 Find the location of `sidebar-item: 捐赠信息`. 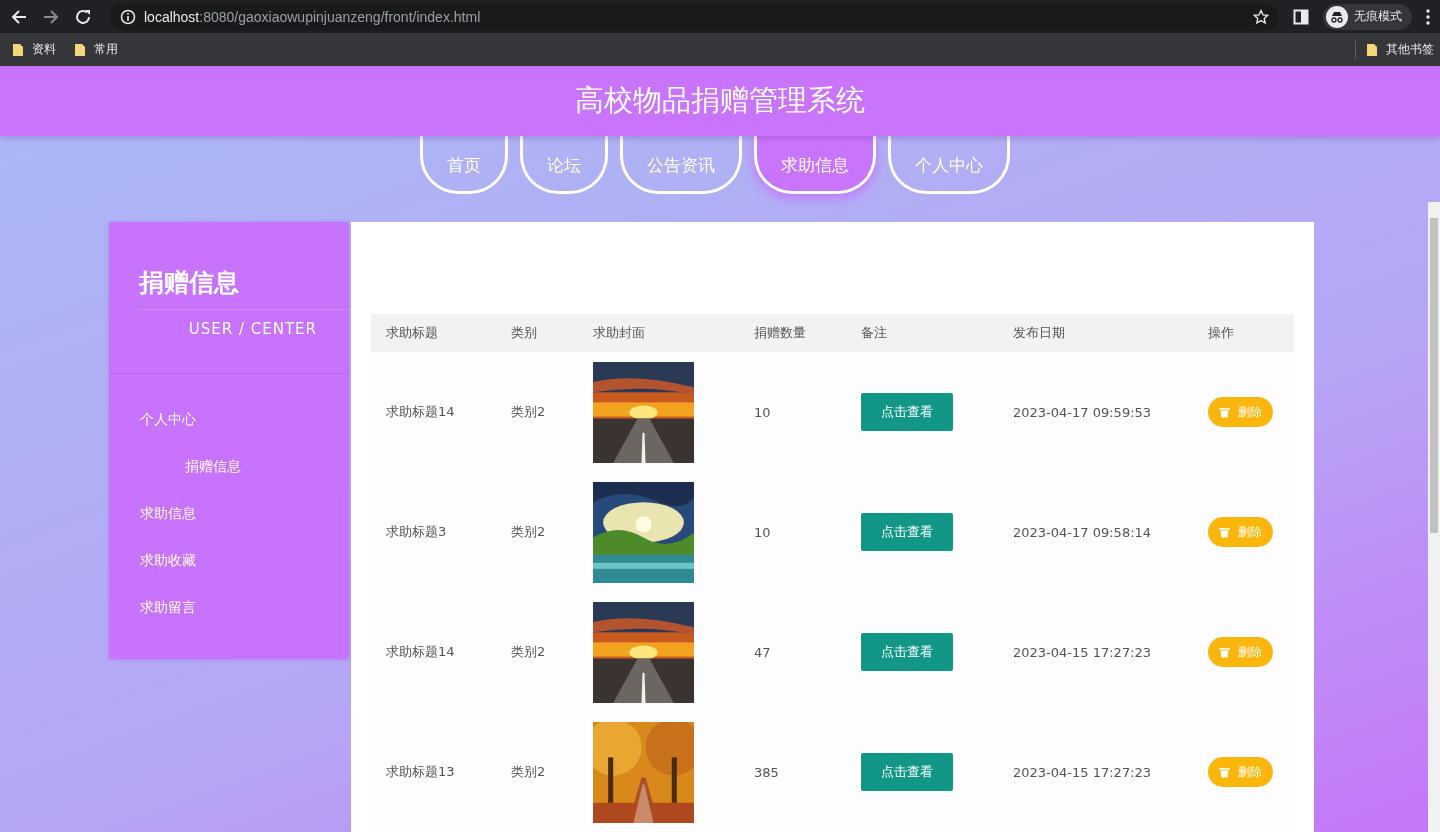

sidebar-item: 捐赠信息 is located at coordinates (229, 472).